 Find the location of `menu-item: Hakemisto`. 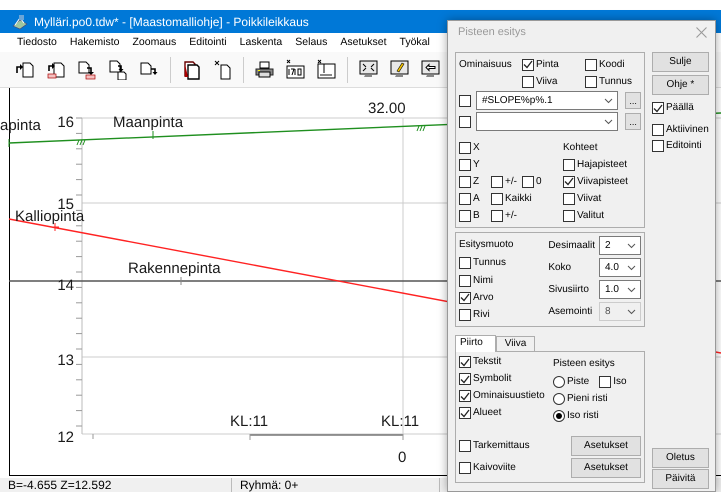

menu-item: Hakemisto is located at coordinates (95, 42).